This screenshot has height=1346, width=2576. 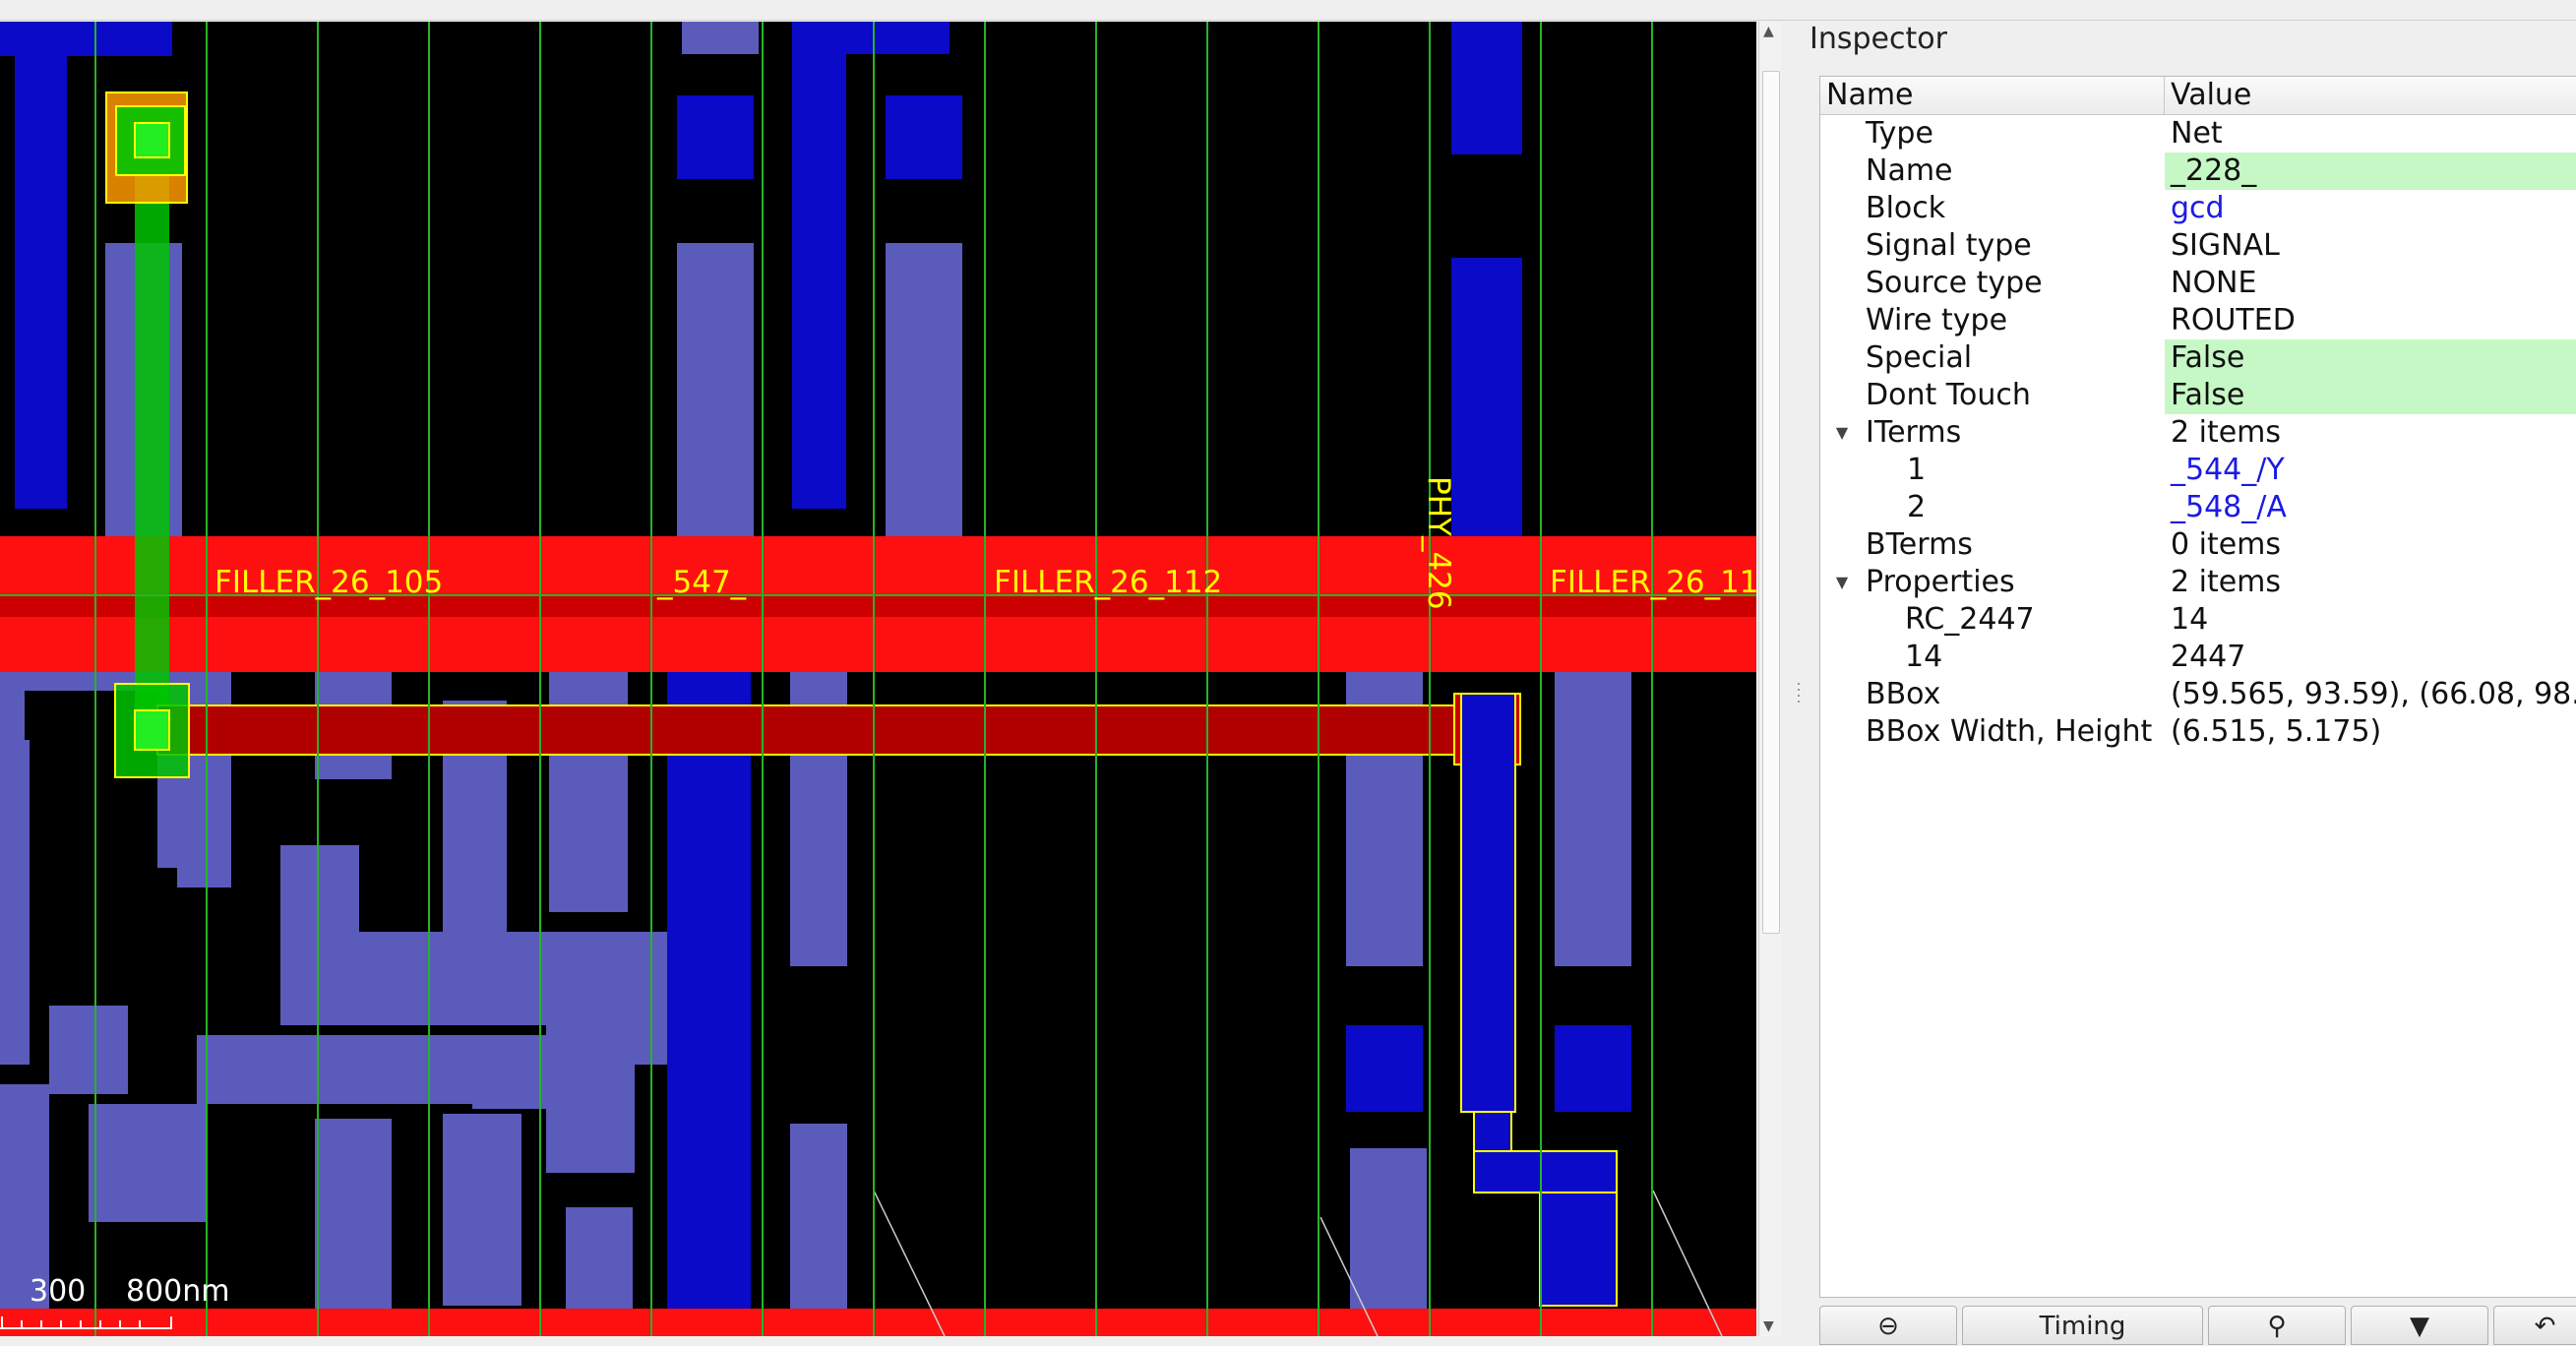 I want to click on undo-button: ↶, so click(x=2534, y=1325).